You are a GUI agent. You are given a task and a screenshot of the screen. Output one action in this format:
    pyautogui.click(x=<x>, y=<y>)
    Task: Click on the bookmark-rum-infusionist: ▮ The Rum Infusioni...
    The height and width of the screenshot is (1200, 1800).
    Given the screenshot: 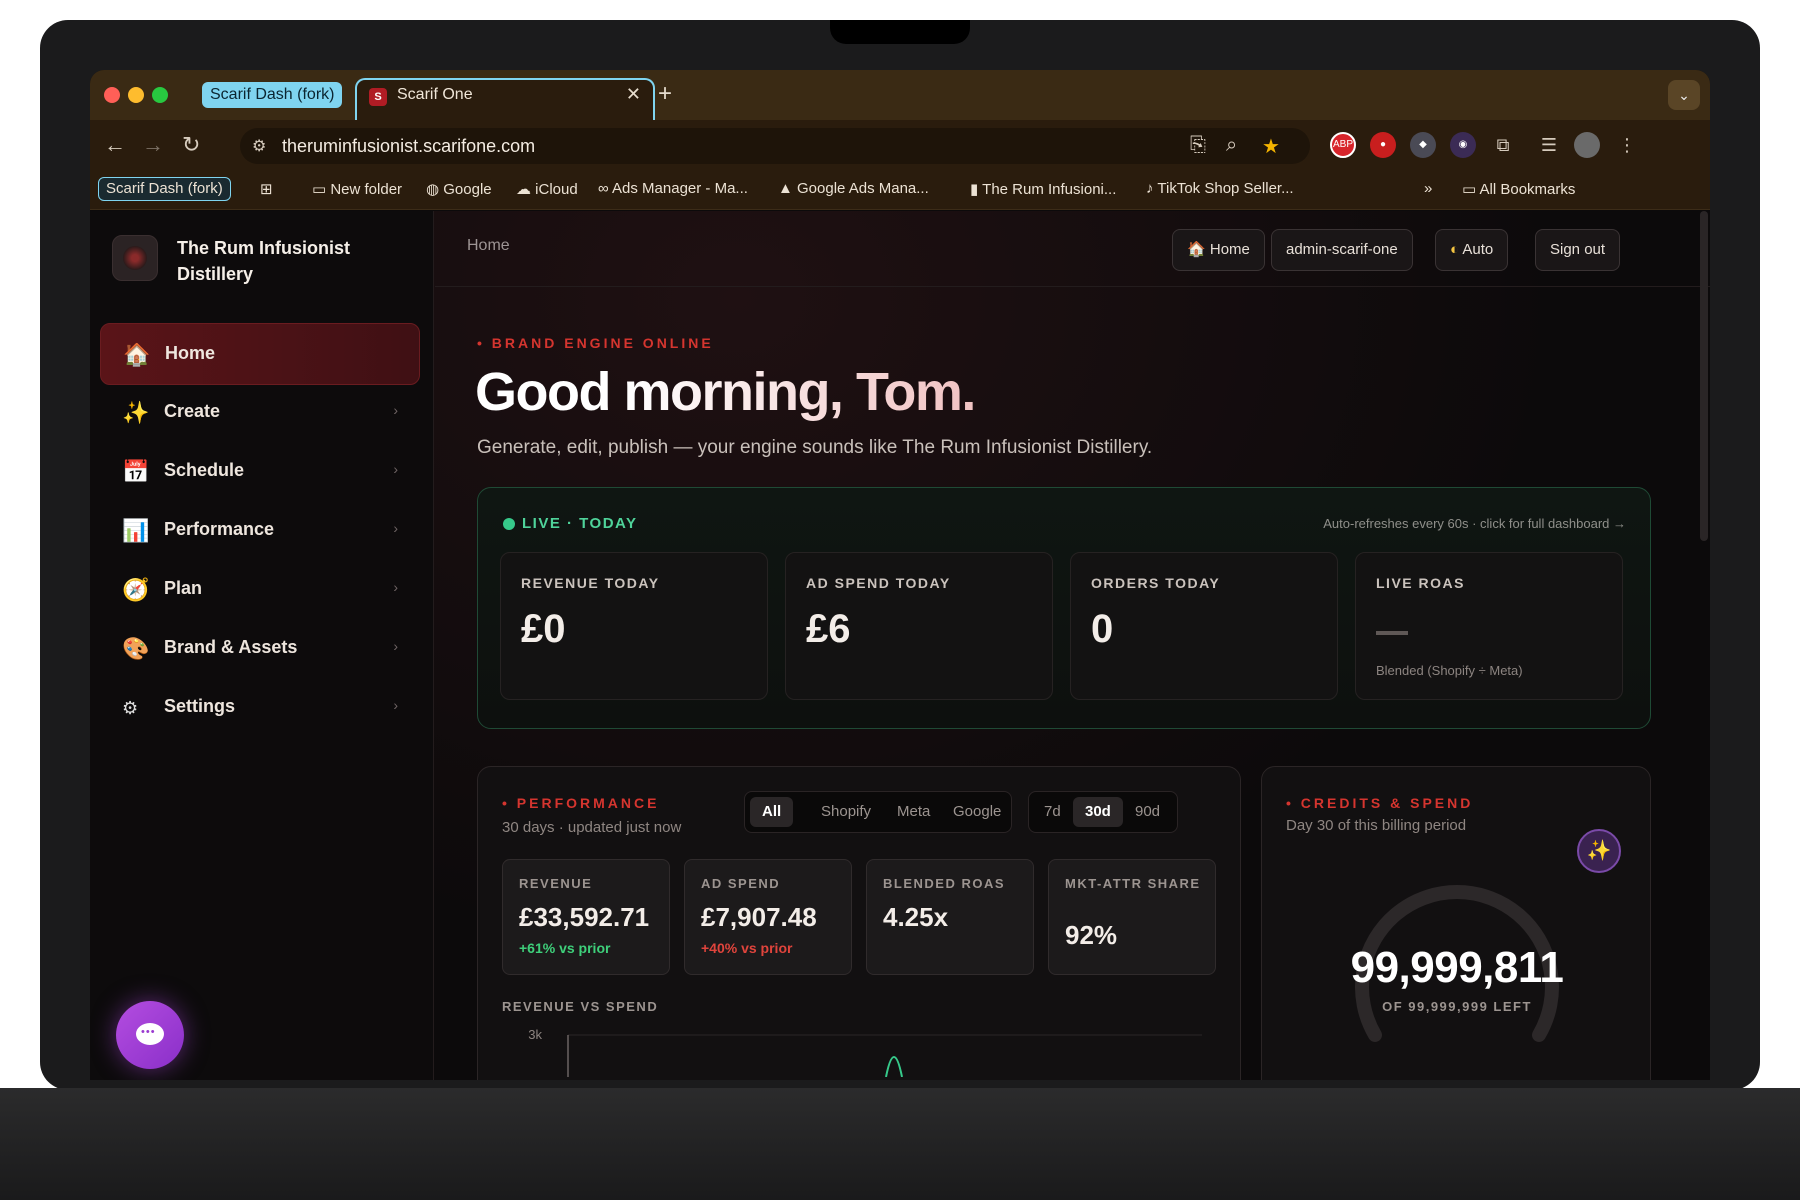 What is the action you would take?
    pyautogui.click(x=1043, y=189)
    